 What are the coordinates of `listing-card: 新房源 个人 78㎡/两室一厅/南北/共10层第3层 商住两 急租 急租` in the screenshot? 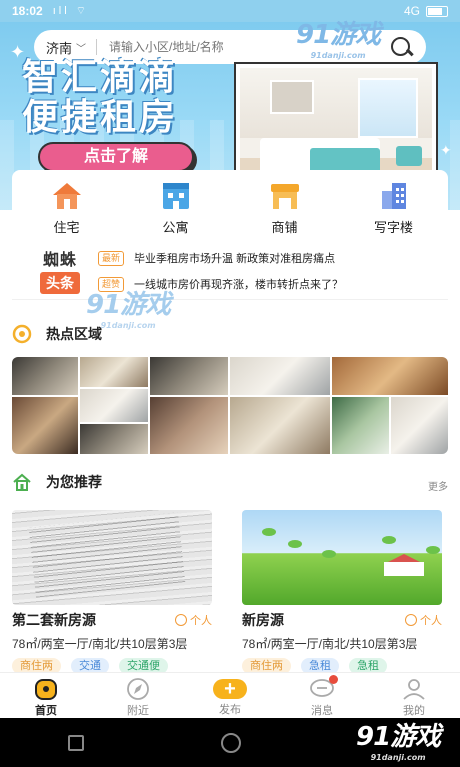 It's located at (347, 592).